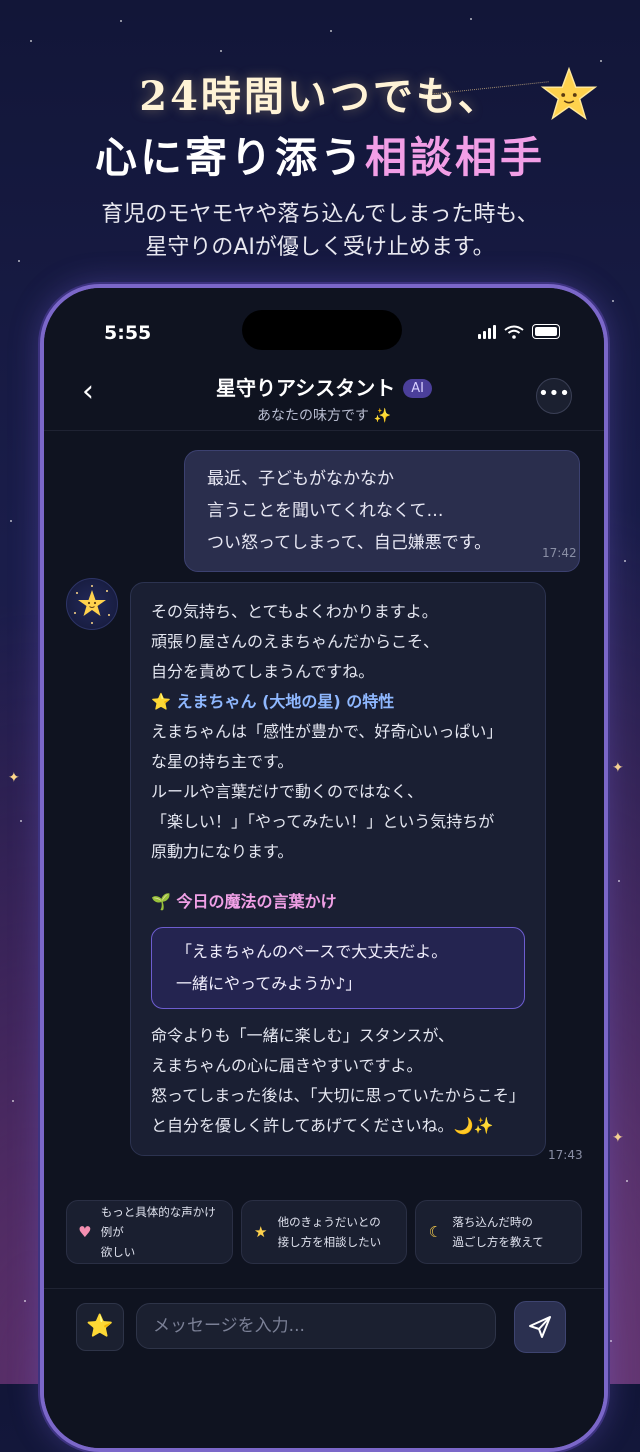 The image size is (640, 1452). I want to click on ai-closing-line: えまちゃんの心に届きやすいですよ。, so click(287, 1065).